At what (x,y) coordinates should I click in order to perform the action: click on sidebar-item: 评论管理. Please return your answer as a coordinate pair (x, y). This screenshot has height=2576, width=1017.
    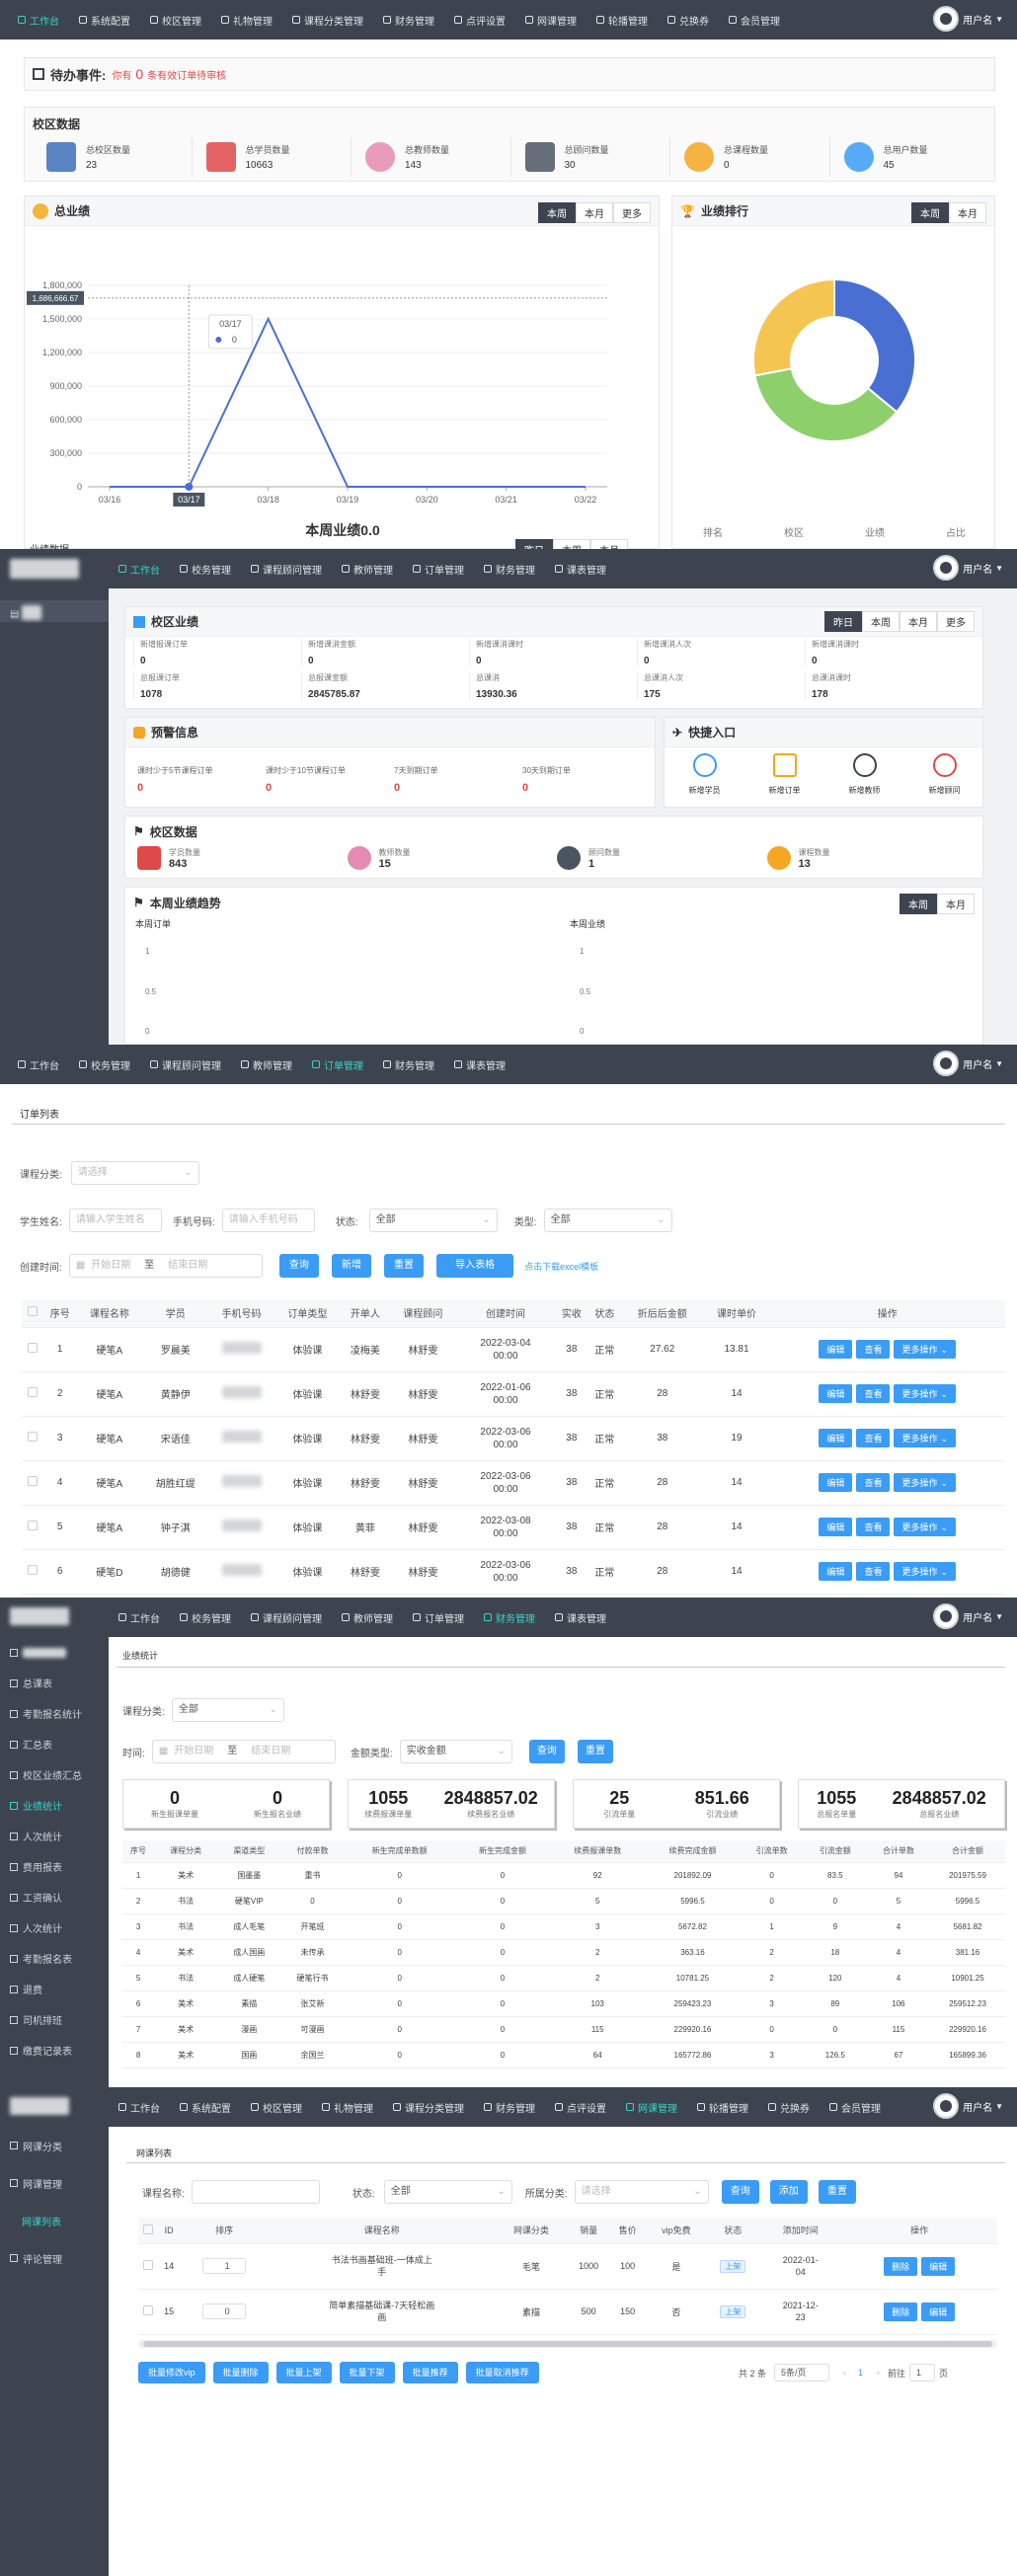
    Looking at the image, I should click on (54, 2258).